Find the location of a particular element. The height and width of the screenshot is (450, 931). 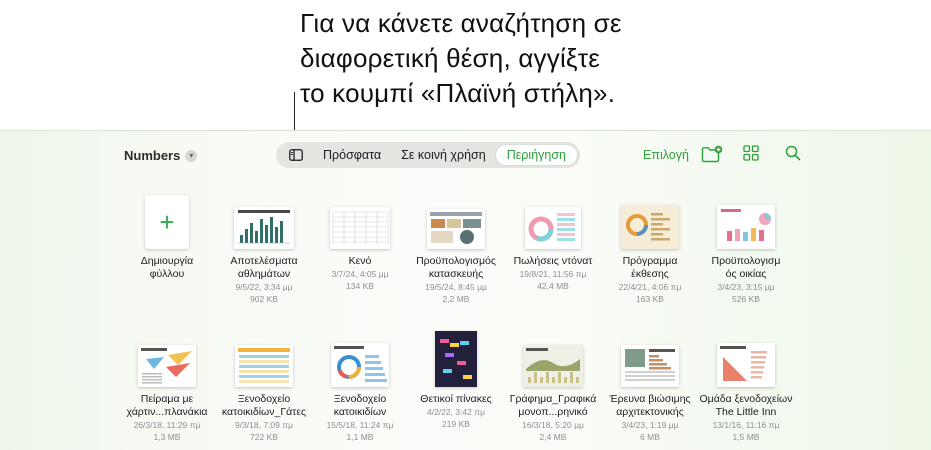

document-name: Ομάδα ξενοδοχείων The Little Inn is located at coordinates (746, 406).